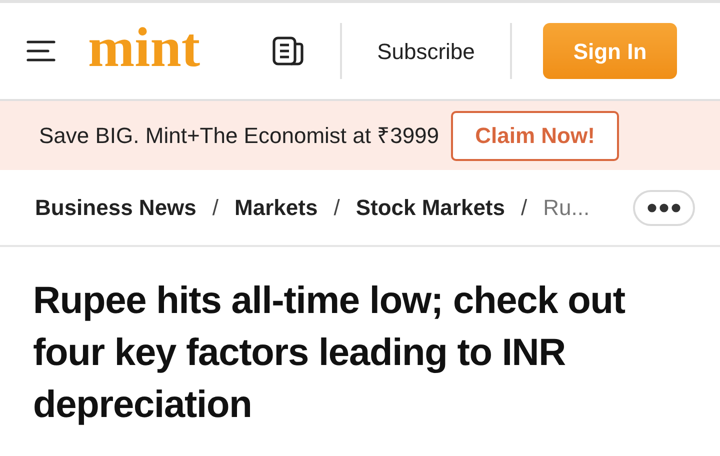  What do you see at coordinates (426, 51) in the screenshot?
I see `subscribe-link: Subscribe` at bounding box center [426, 51].